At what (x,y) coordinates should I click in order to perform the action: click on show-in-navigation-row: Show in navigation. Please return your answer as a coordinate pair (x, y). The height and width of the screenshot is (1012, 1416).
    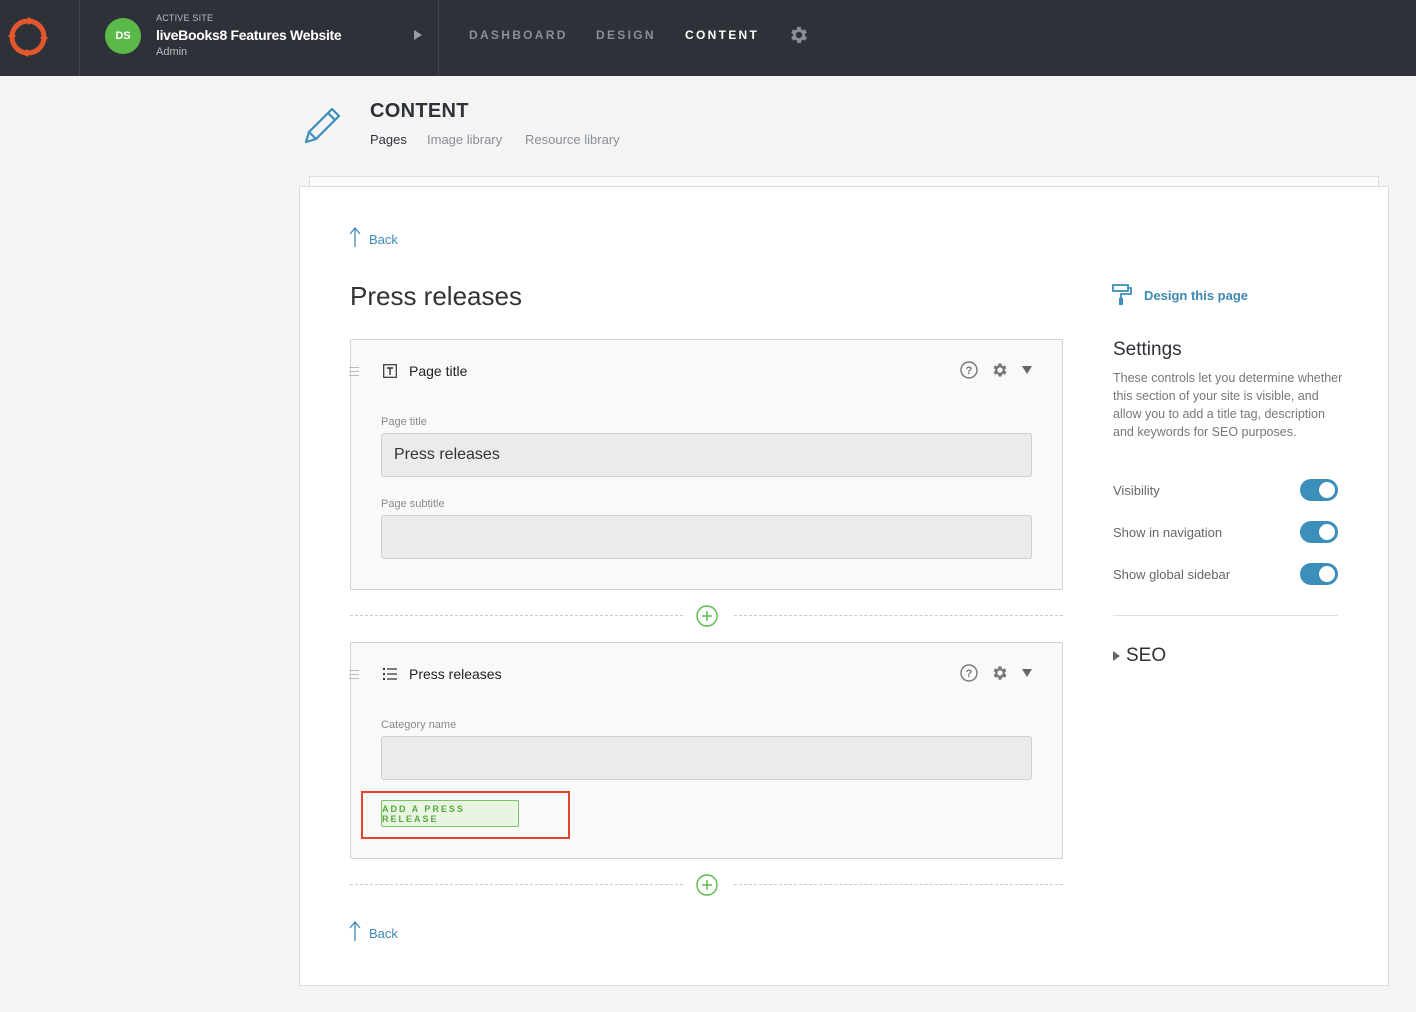
    Looking at the image, I should click on (1225, 533).